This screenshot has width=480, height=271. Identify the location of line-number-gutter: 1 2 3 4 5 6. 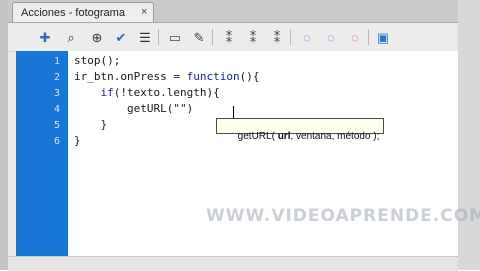
(42, 153).